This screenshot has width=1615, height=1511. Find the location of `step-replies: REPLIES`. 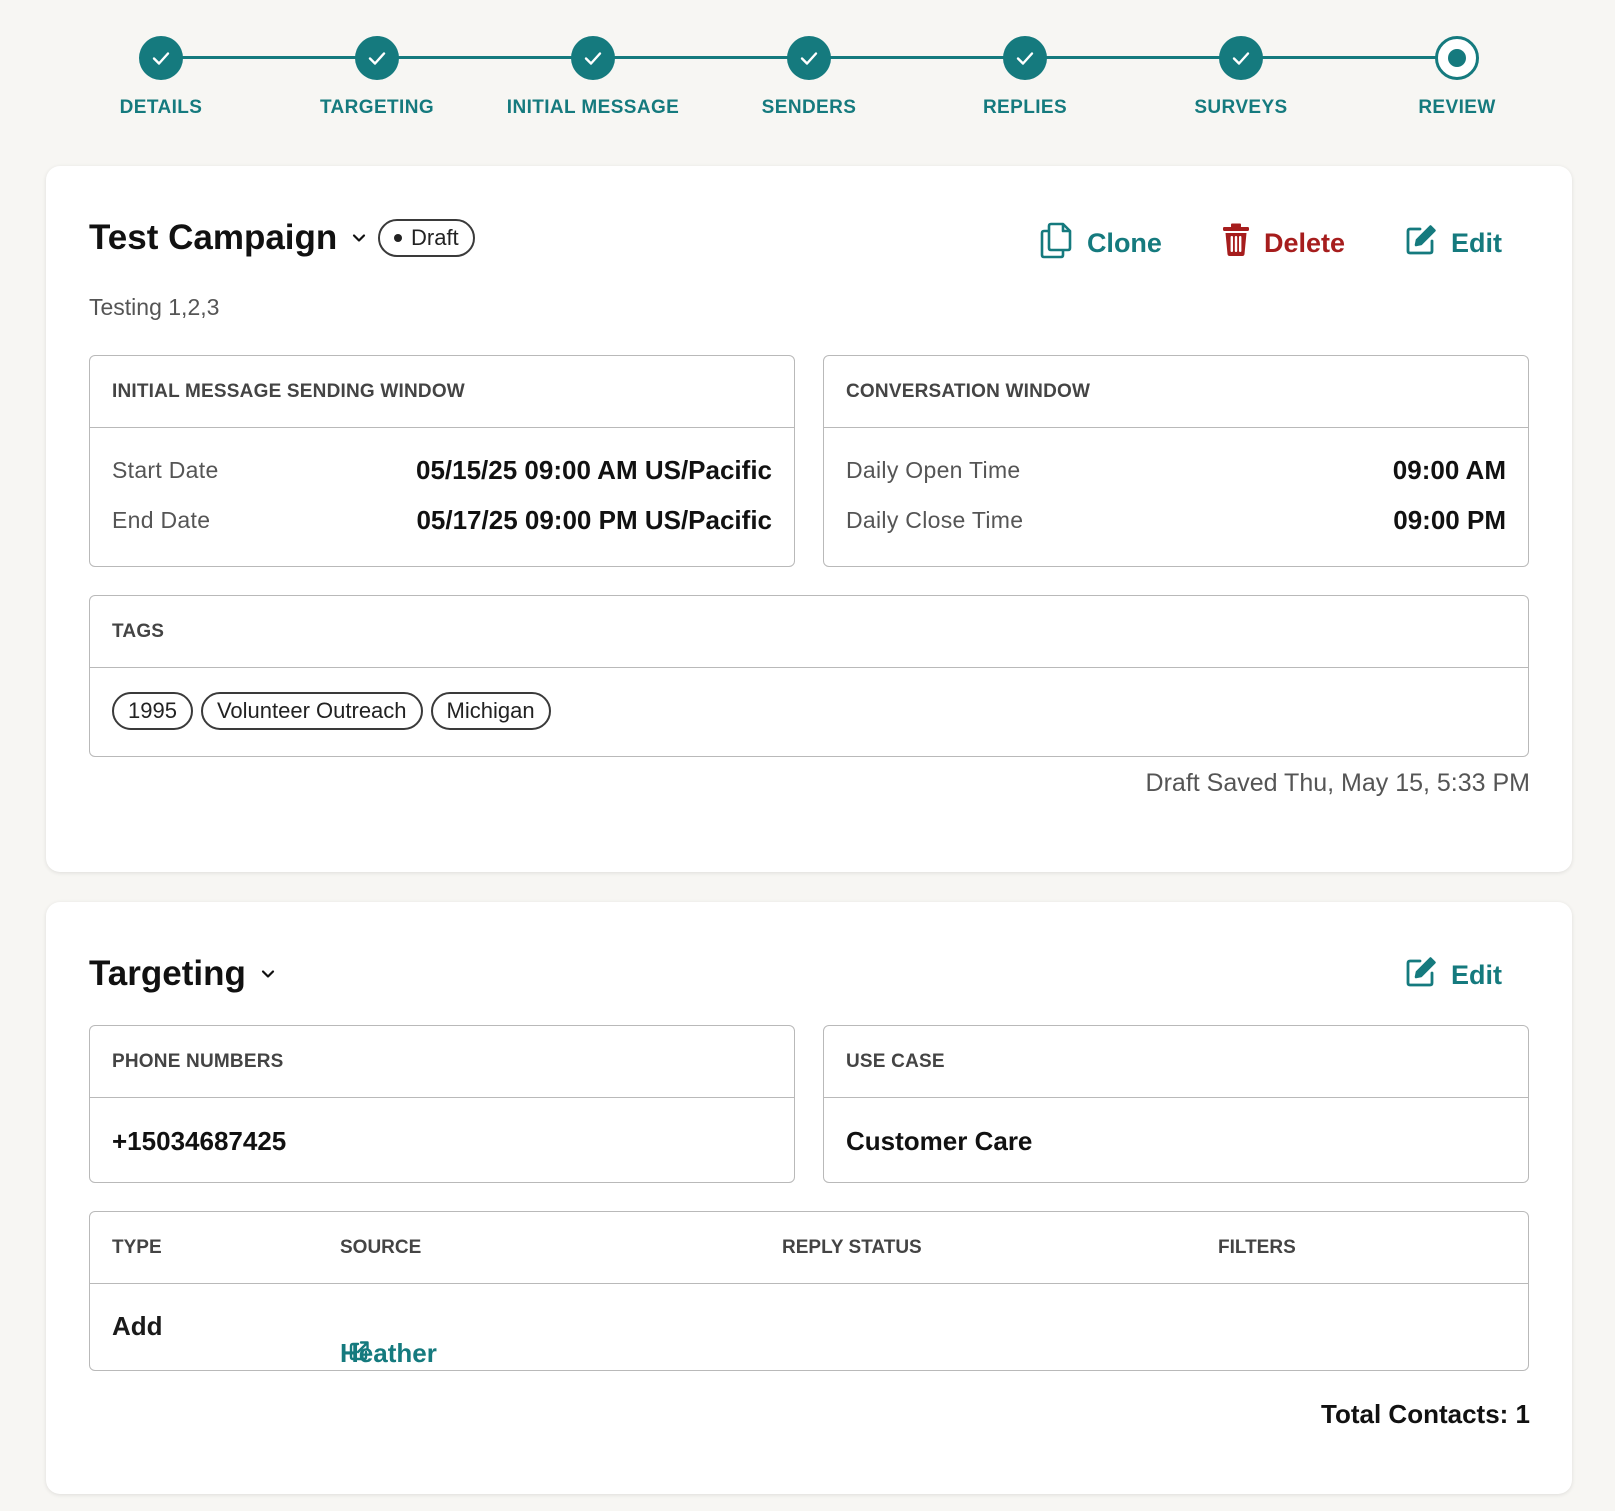

step-replies: REPLIES is located at coordinates (1025, 77).